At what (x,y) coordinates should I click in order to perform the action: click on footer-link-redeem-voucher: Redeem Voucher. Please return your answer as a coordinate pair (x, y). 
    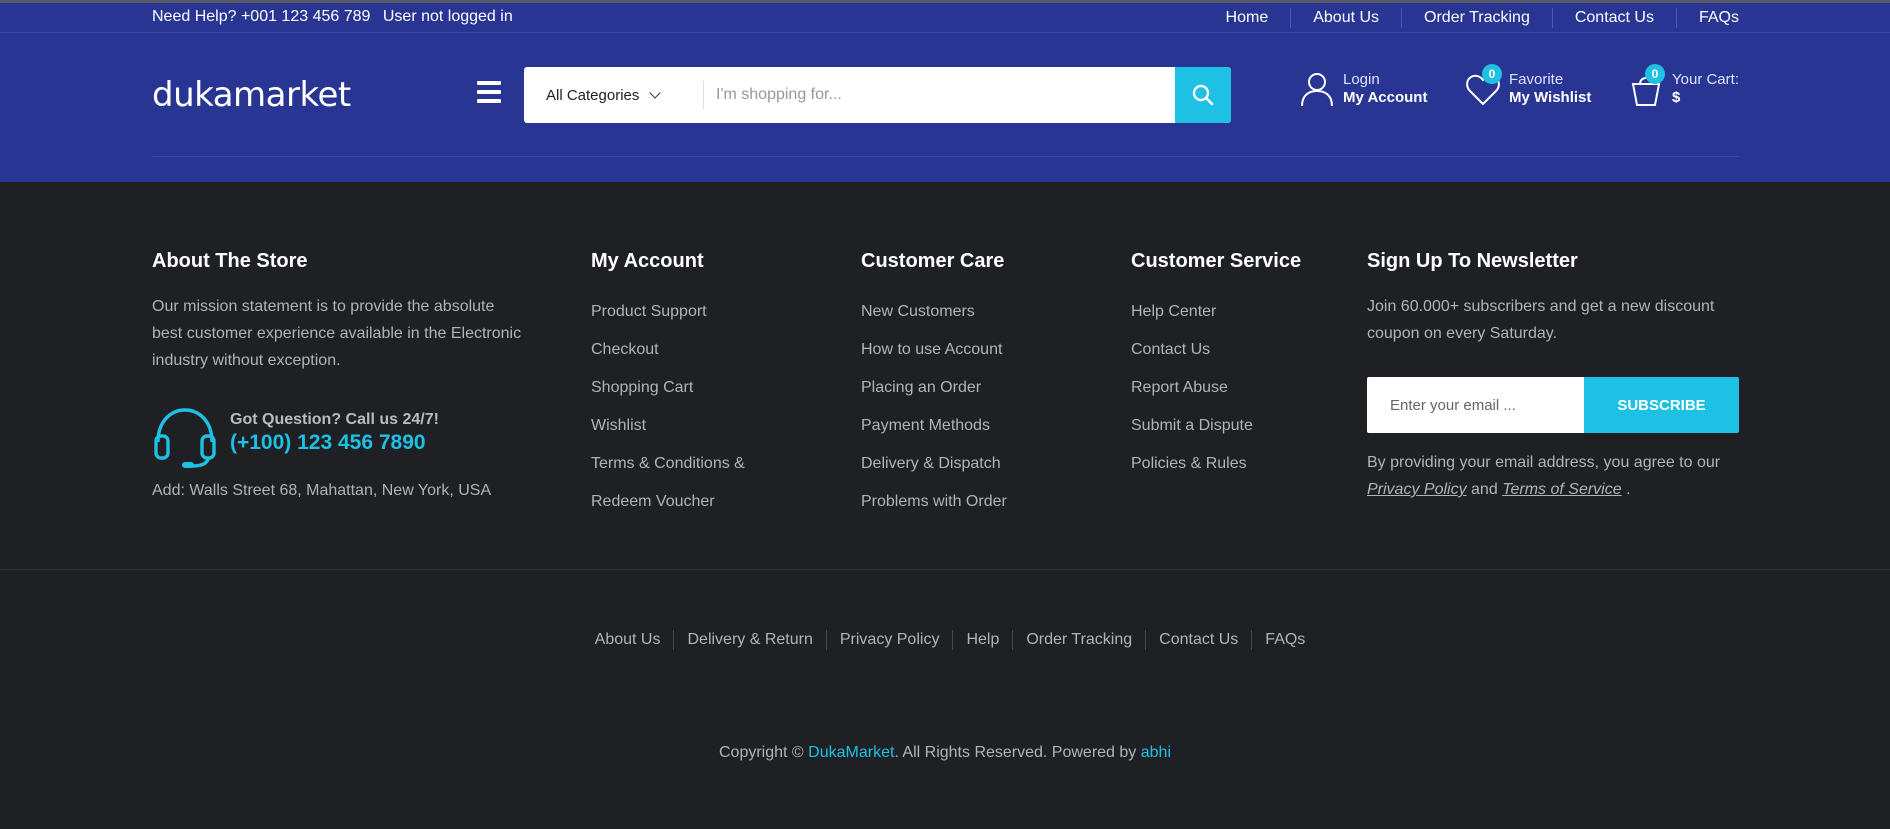
    Looking at the image, I should click on (668, 502).